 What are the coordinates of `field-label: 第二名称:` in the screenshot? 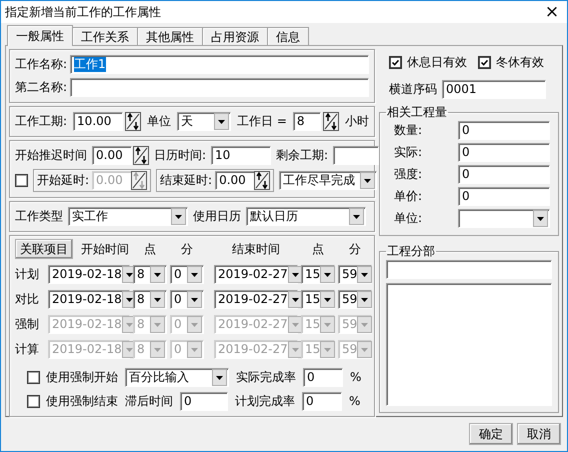 It's located at (41, 87).